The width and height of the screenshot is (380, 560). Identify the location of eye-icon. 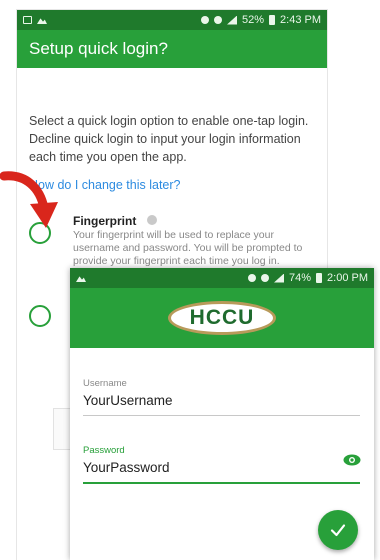
(352, 460).